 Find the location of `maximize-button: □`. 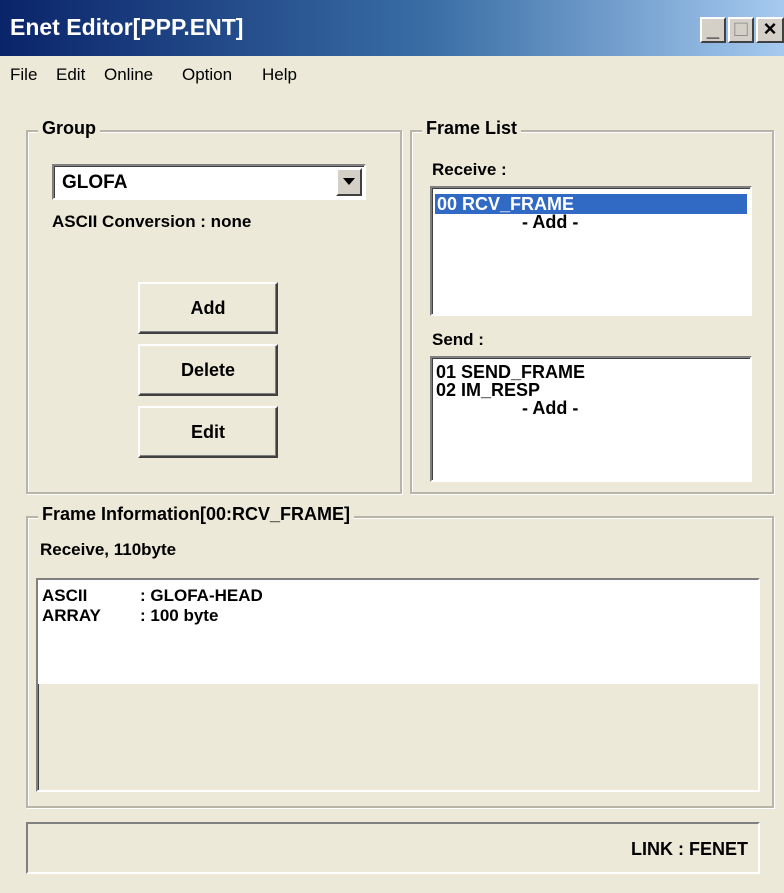

maximize-button: □ is located at coordinates (741, 30).